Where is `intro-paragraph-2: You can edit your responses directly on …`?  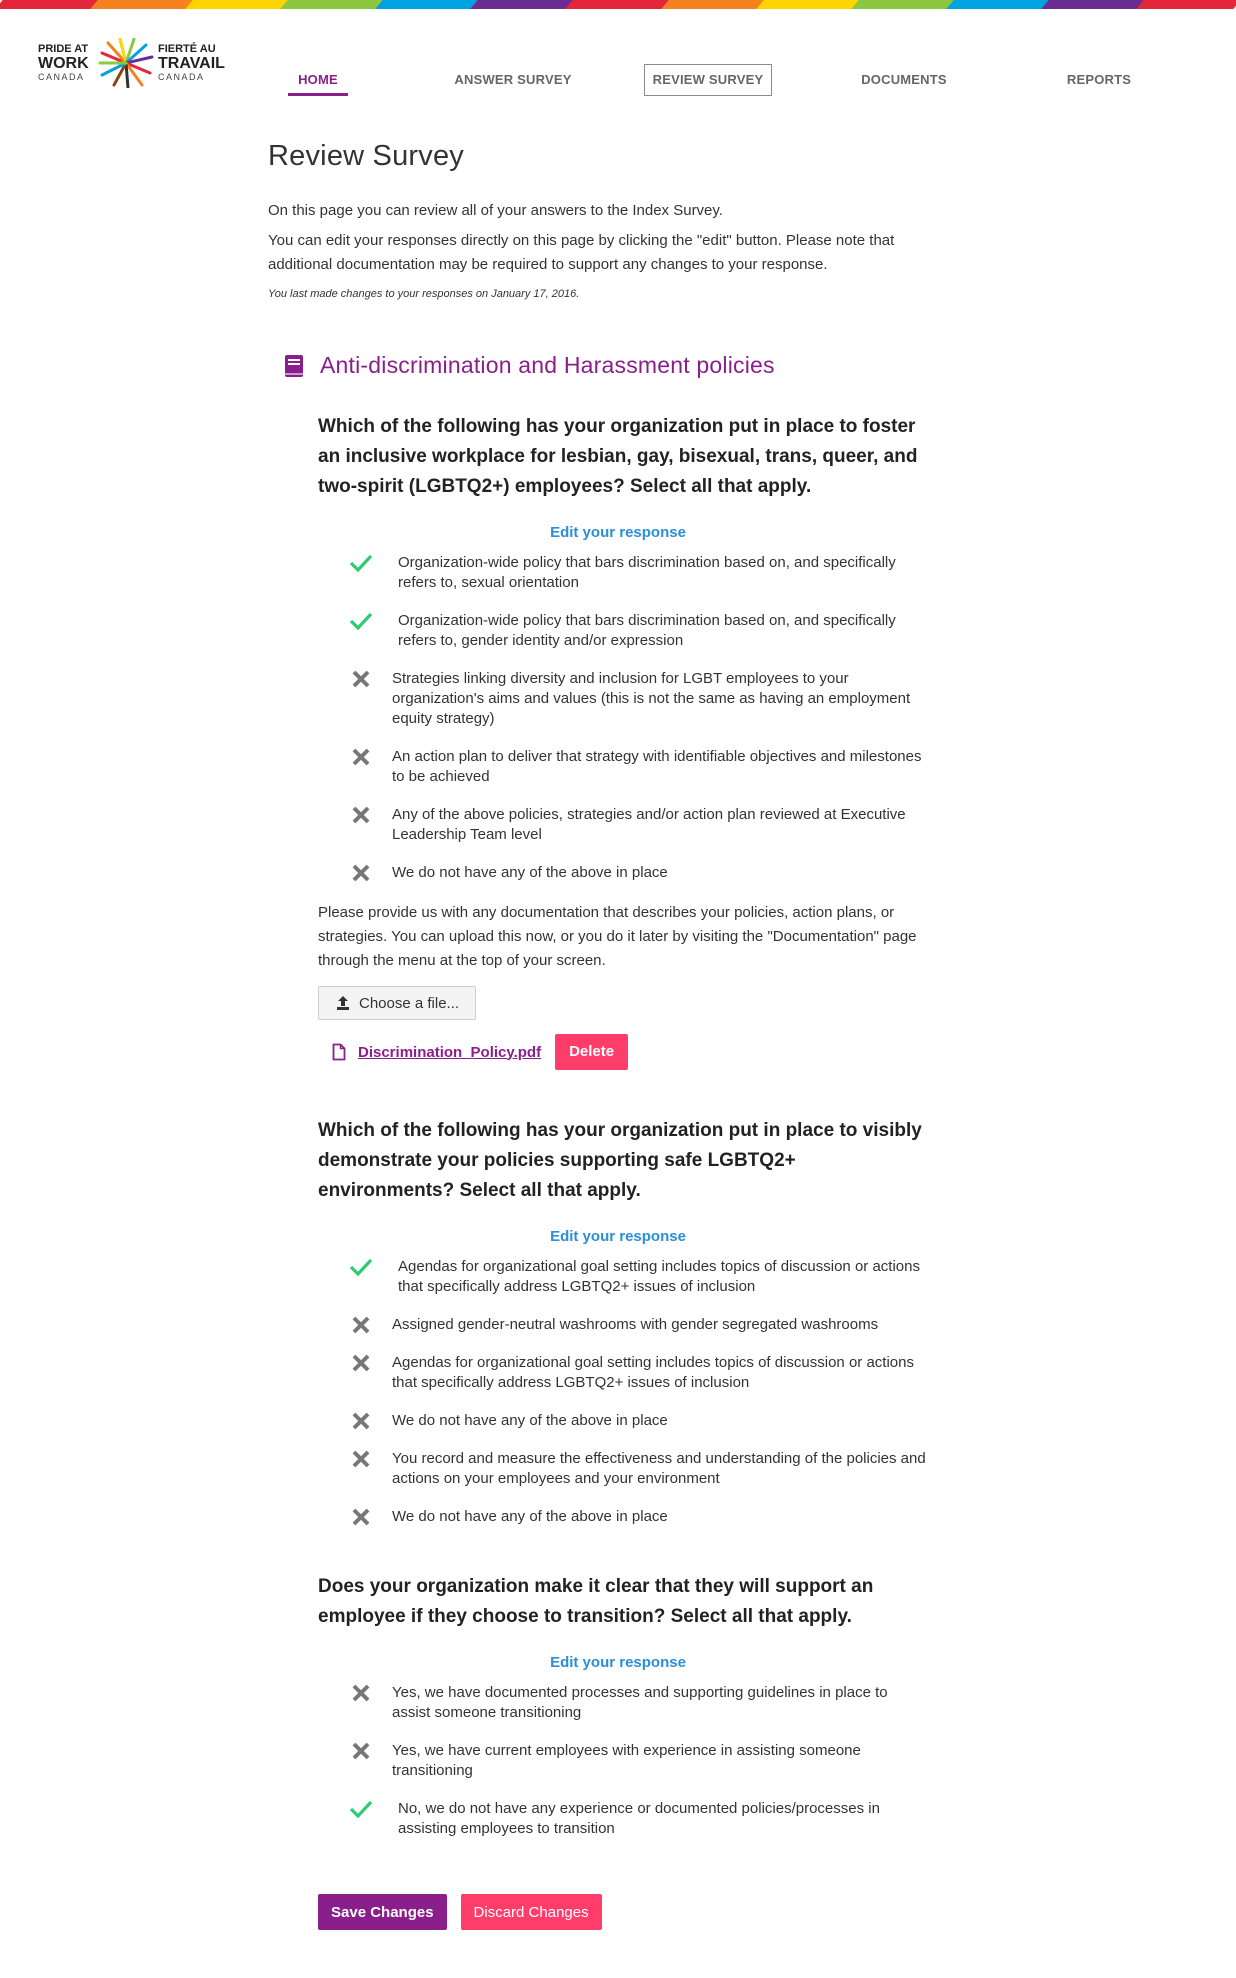 intro-paragraph-2: You can edit your responses directly on … is located at coordinates (581, 252).